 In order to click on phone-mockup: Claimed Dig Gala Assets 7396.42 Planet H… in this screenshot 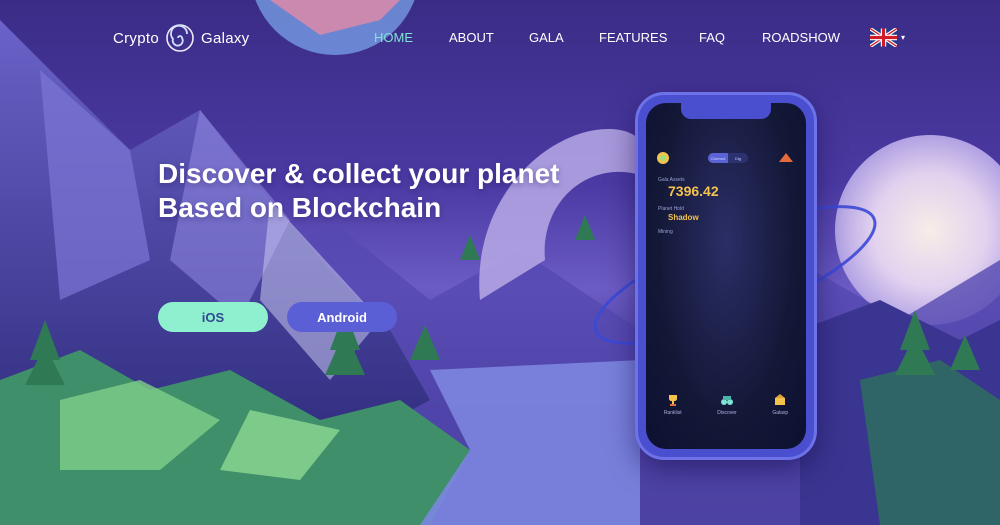, I will do `click(726, 276)`.